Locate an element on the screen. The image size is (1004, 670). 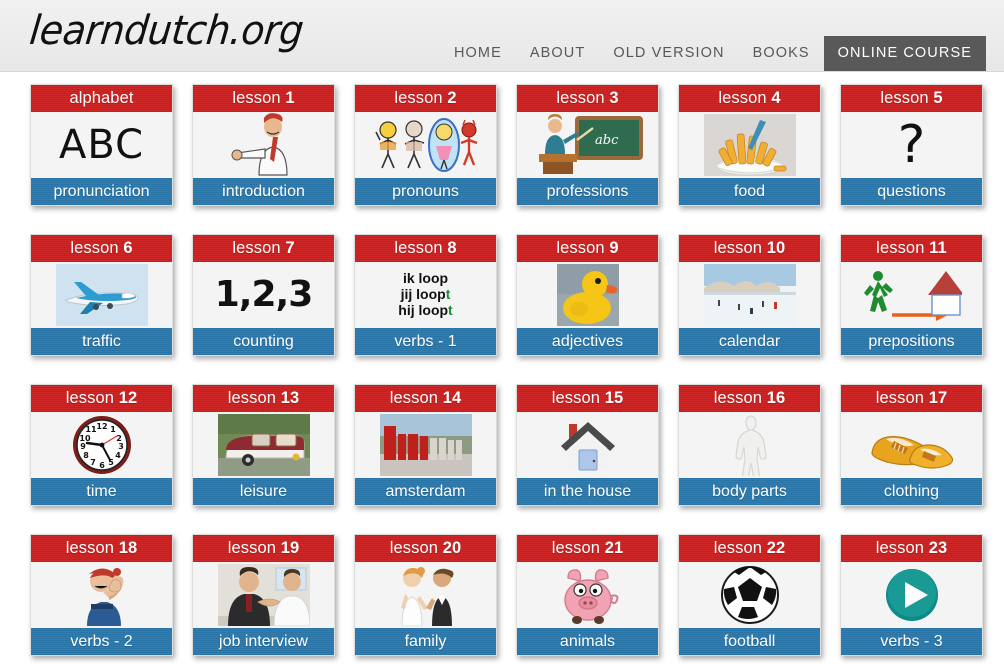
lesson-card-12: lesson 12 12 1 2 3 4 5 6 7 8 9 10 11 time is located at coordinates (101, 445).